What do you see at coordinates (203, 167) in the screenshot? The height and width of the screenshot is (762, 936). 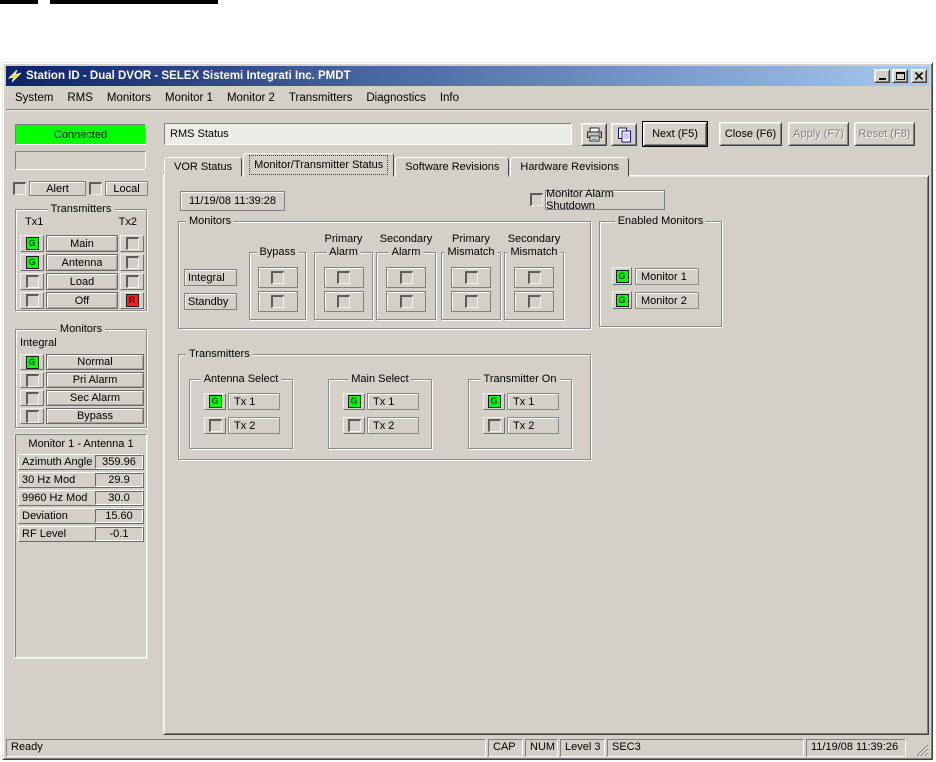 I see `tab-vor-status: VOR Status` at bounding box center [203, 167].